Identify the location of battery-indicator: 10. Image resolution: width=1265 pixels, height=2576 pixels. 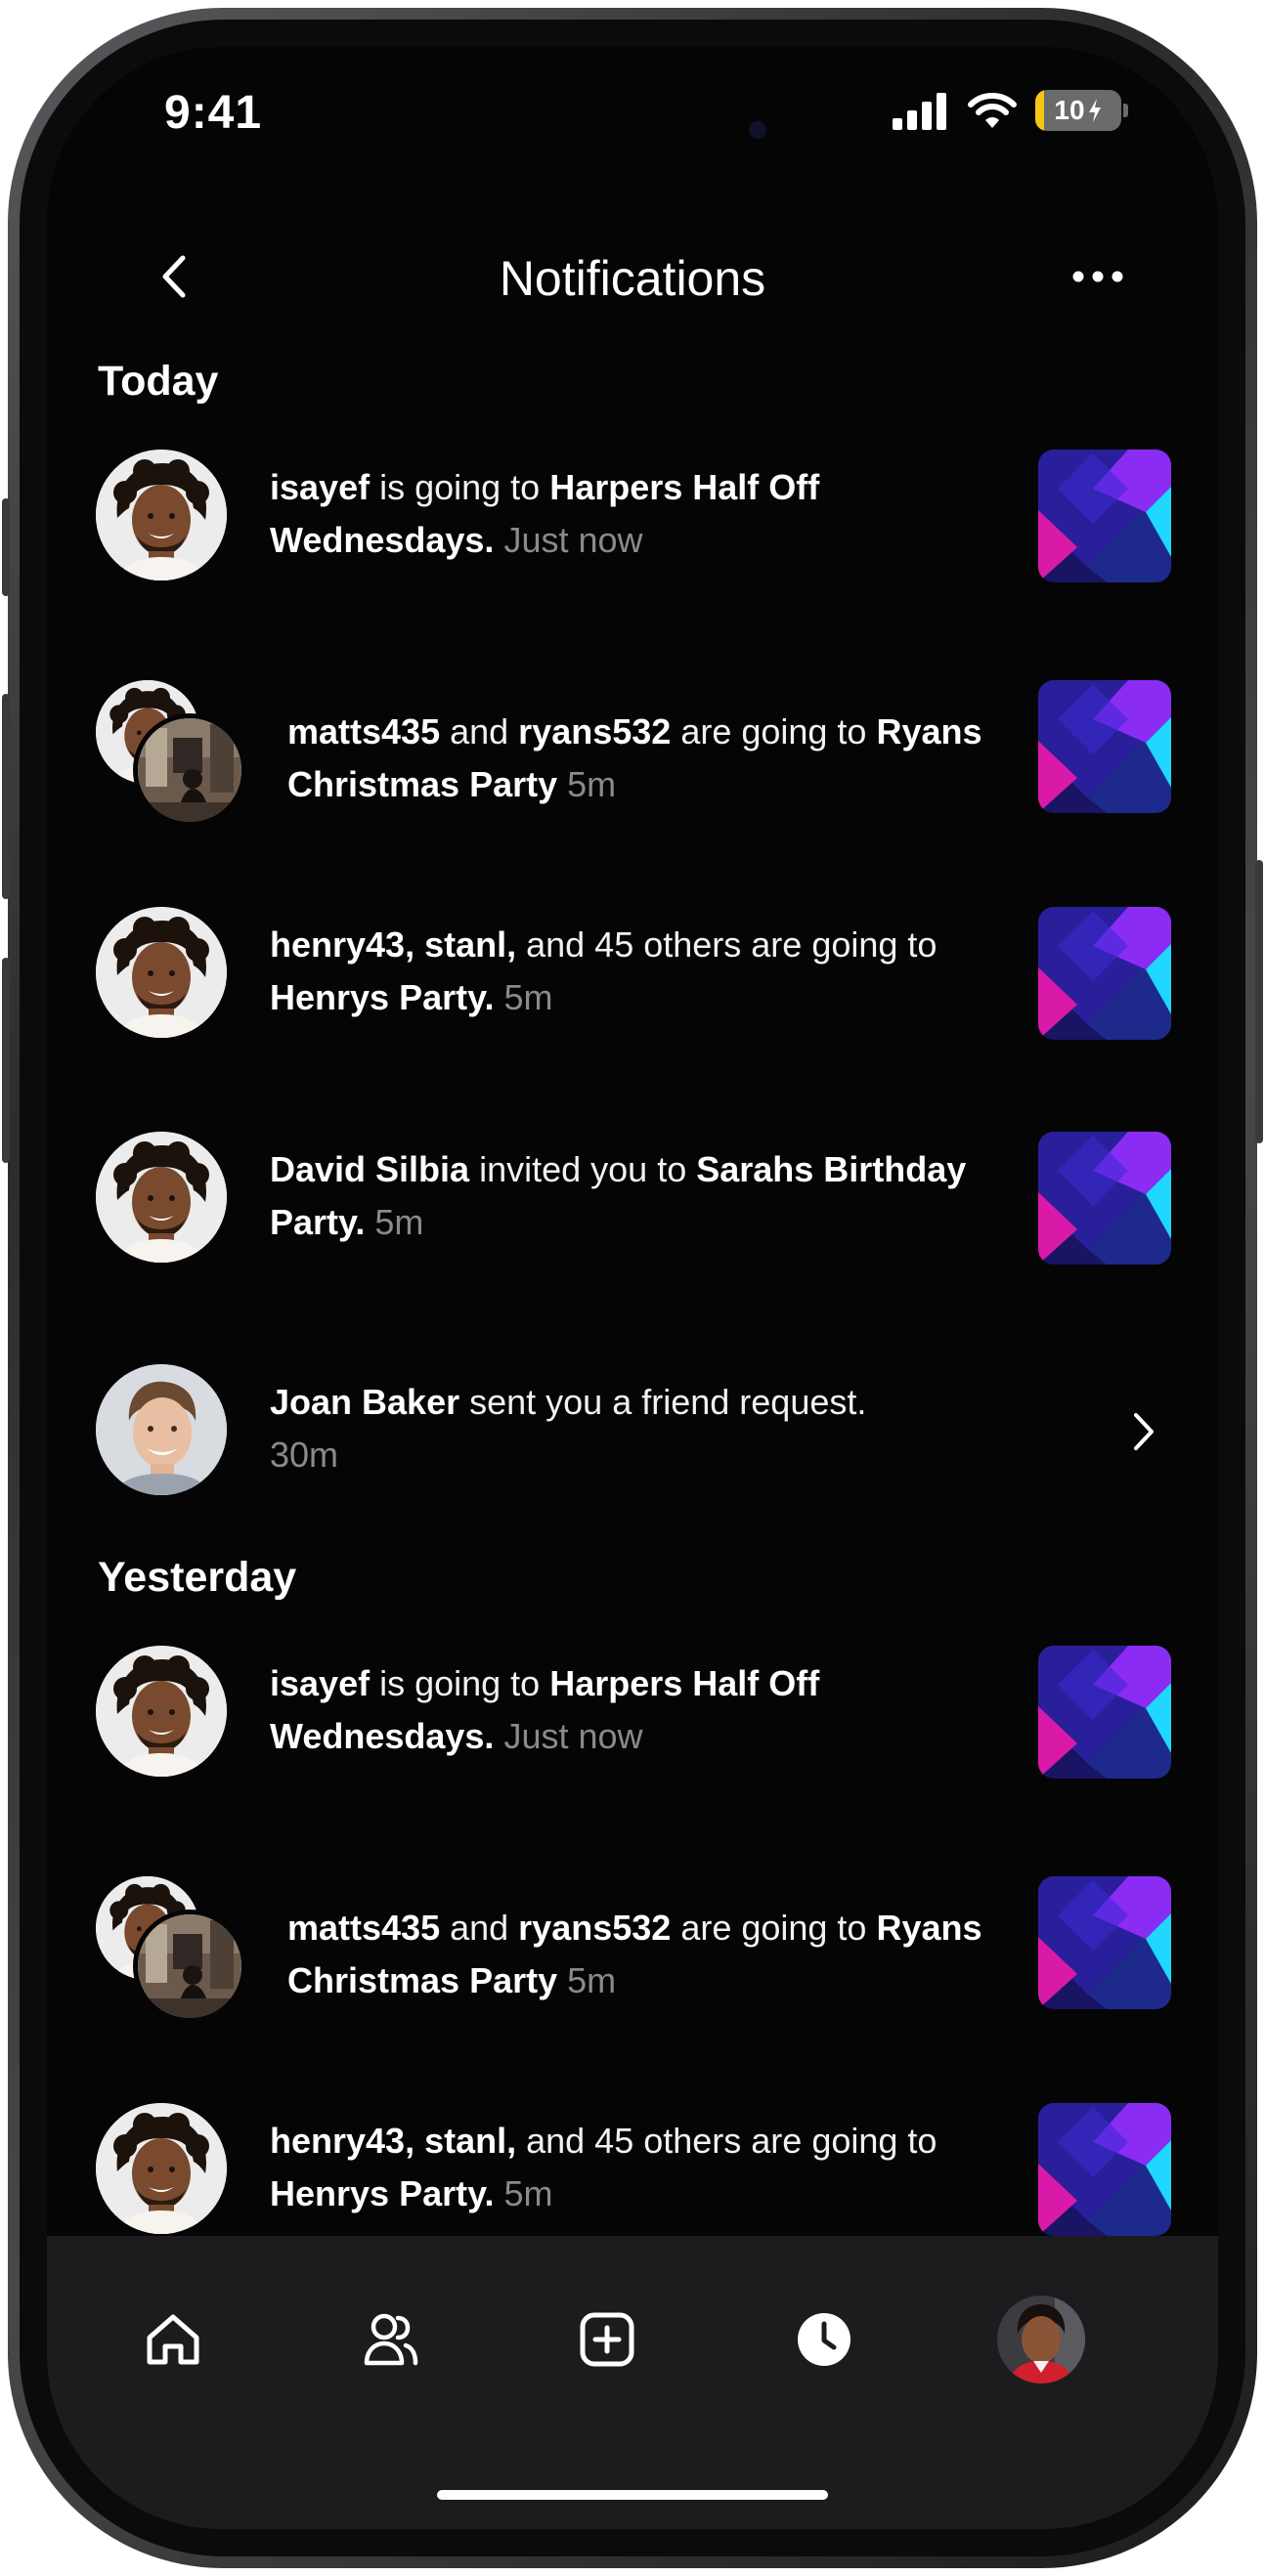
(1078, 111).